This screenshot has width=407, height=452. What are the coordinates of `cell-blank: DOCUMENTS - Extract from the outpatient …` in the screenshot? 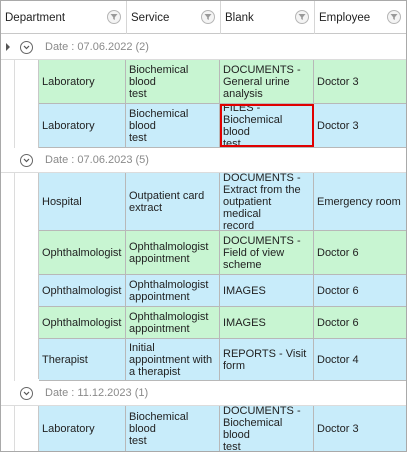 It's located at (267, 201).